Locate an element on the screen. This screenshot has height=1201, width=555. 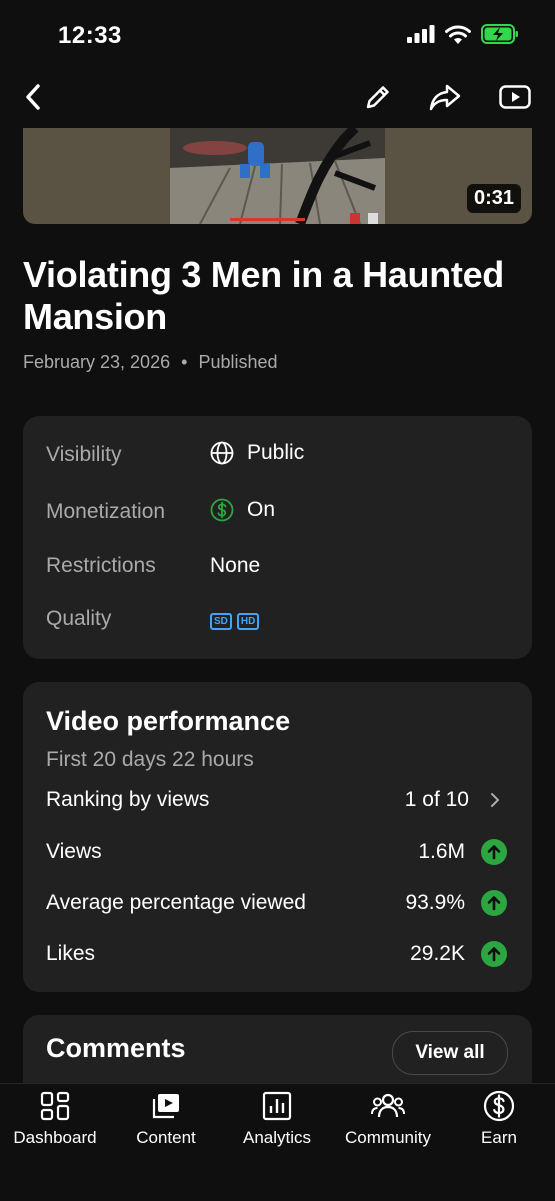
nav-content: Content is located at coordinates (166, 1119).